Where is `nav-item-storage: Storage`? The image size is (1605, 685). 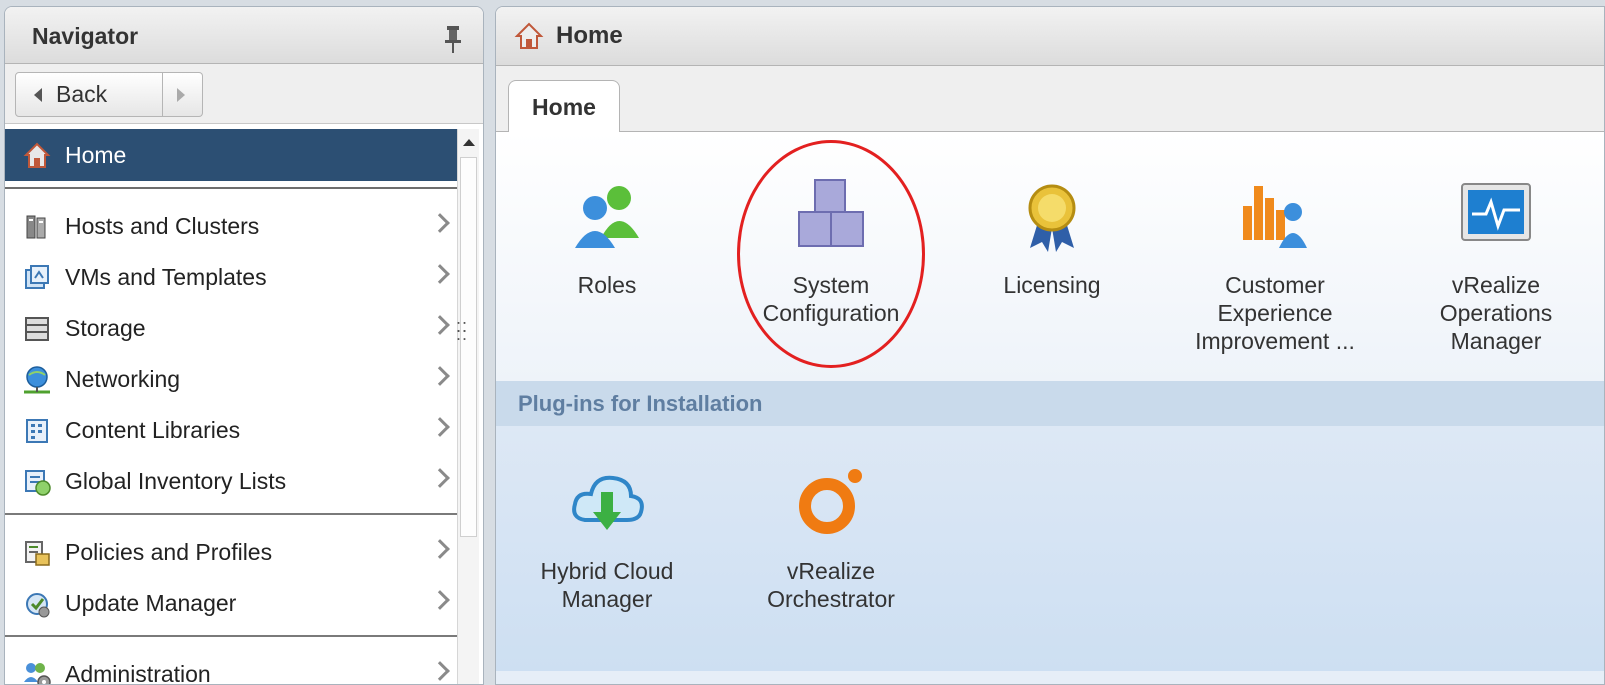
nav-item-storage: Storage is located at coordinates (231, 328).